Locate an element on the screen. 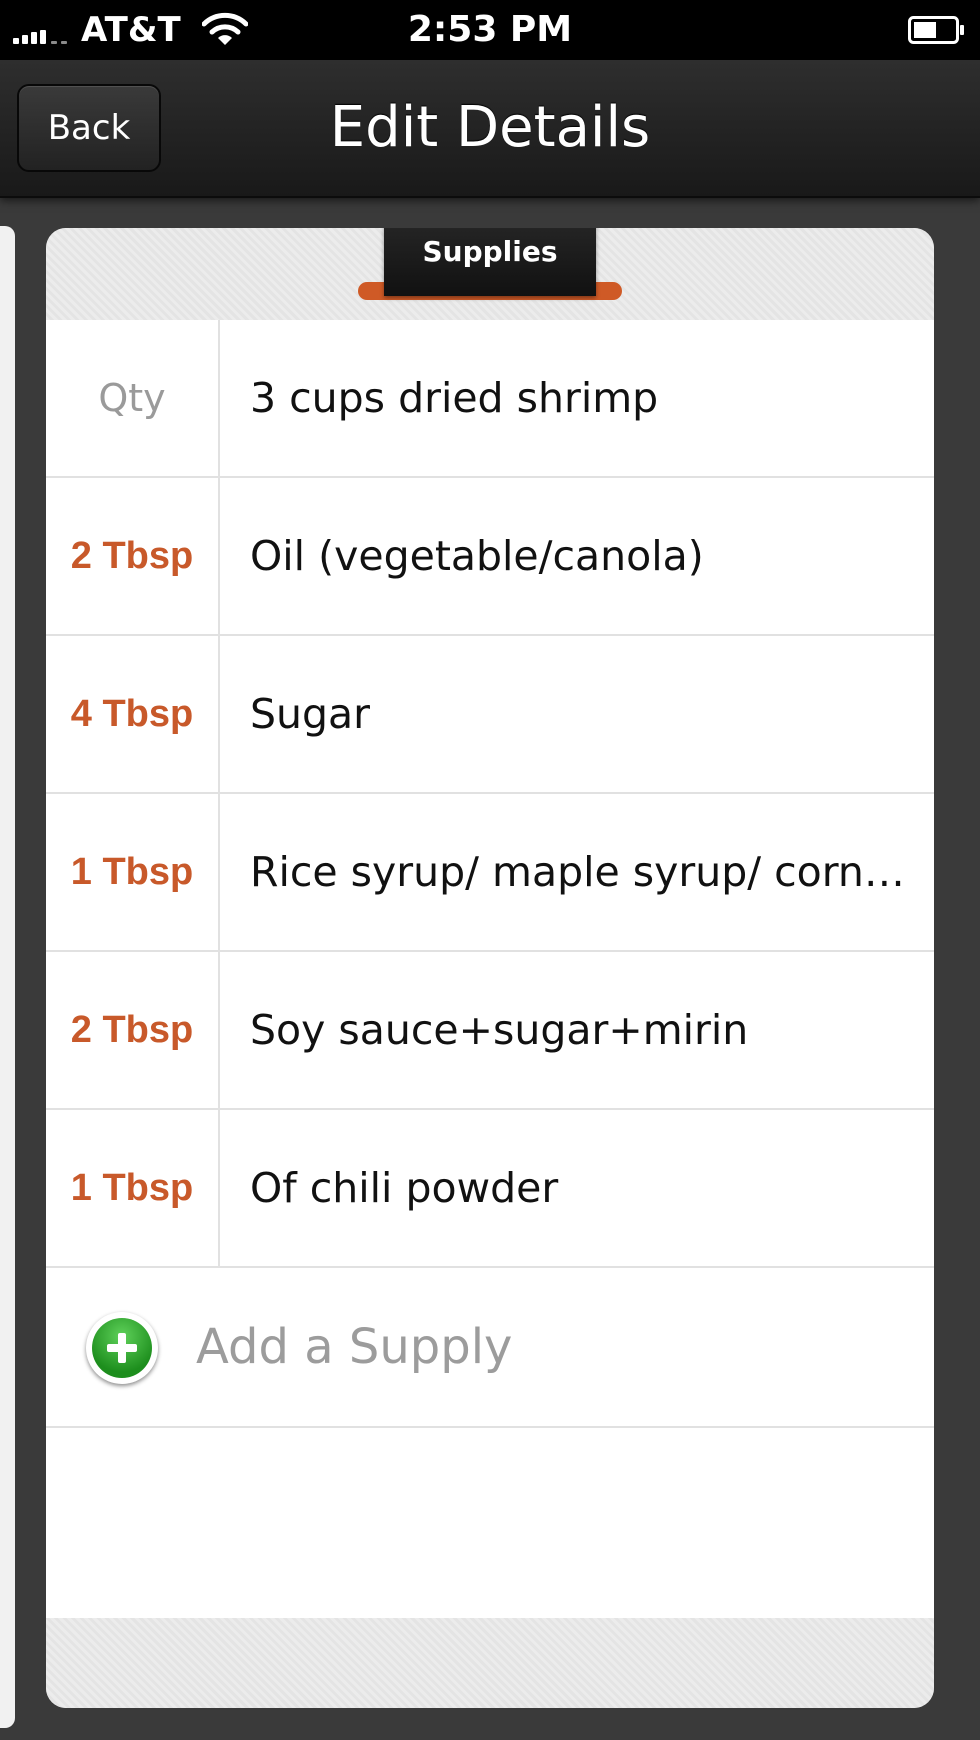 The height and width of the screenshot is (1740, 980). card-footer is located at coordinates (490, 1663).